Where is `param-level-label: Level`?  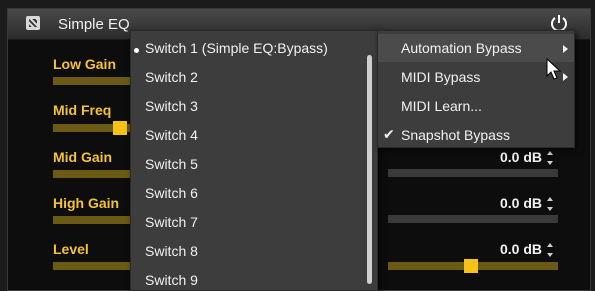
param-level-label: Level is located at coordinates (71, 249).